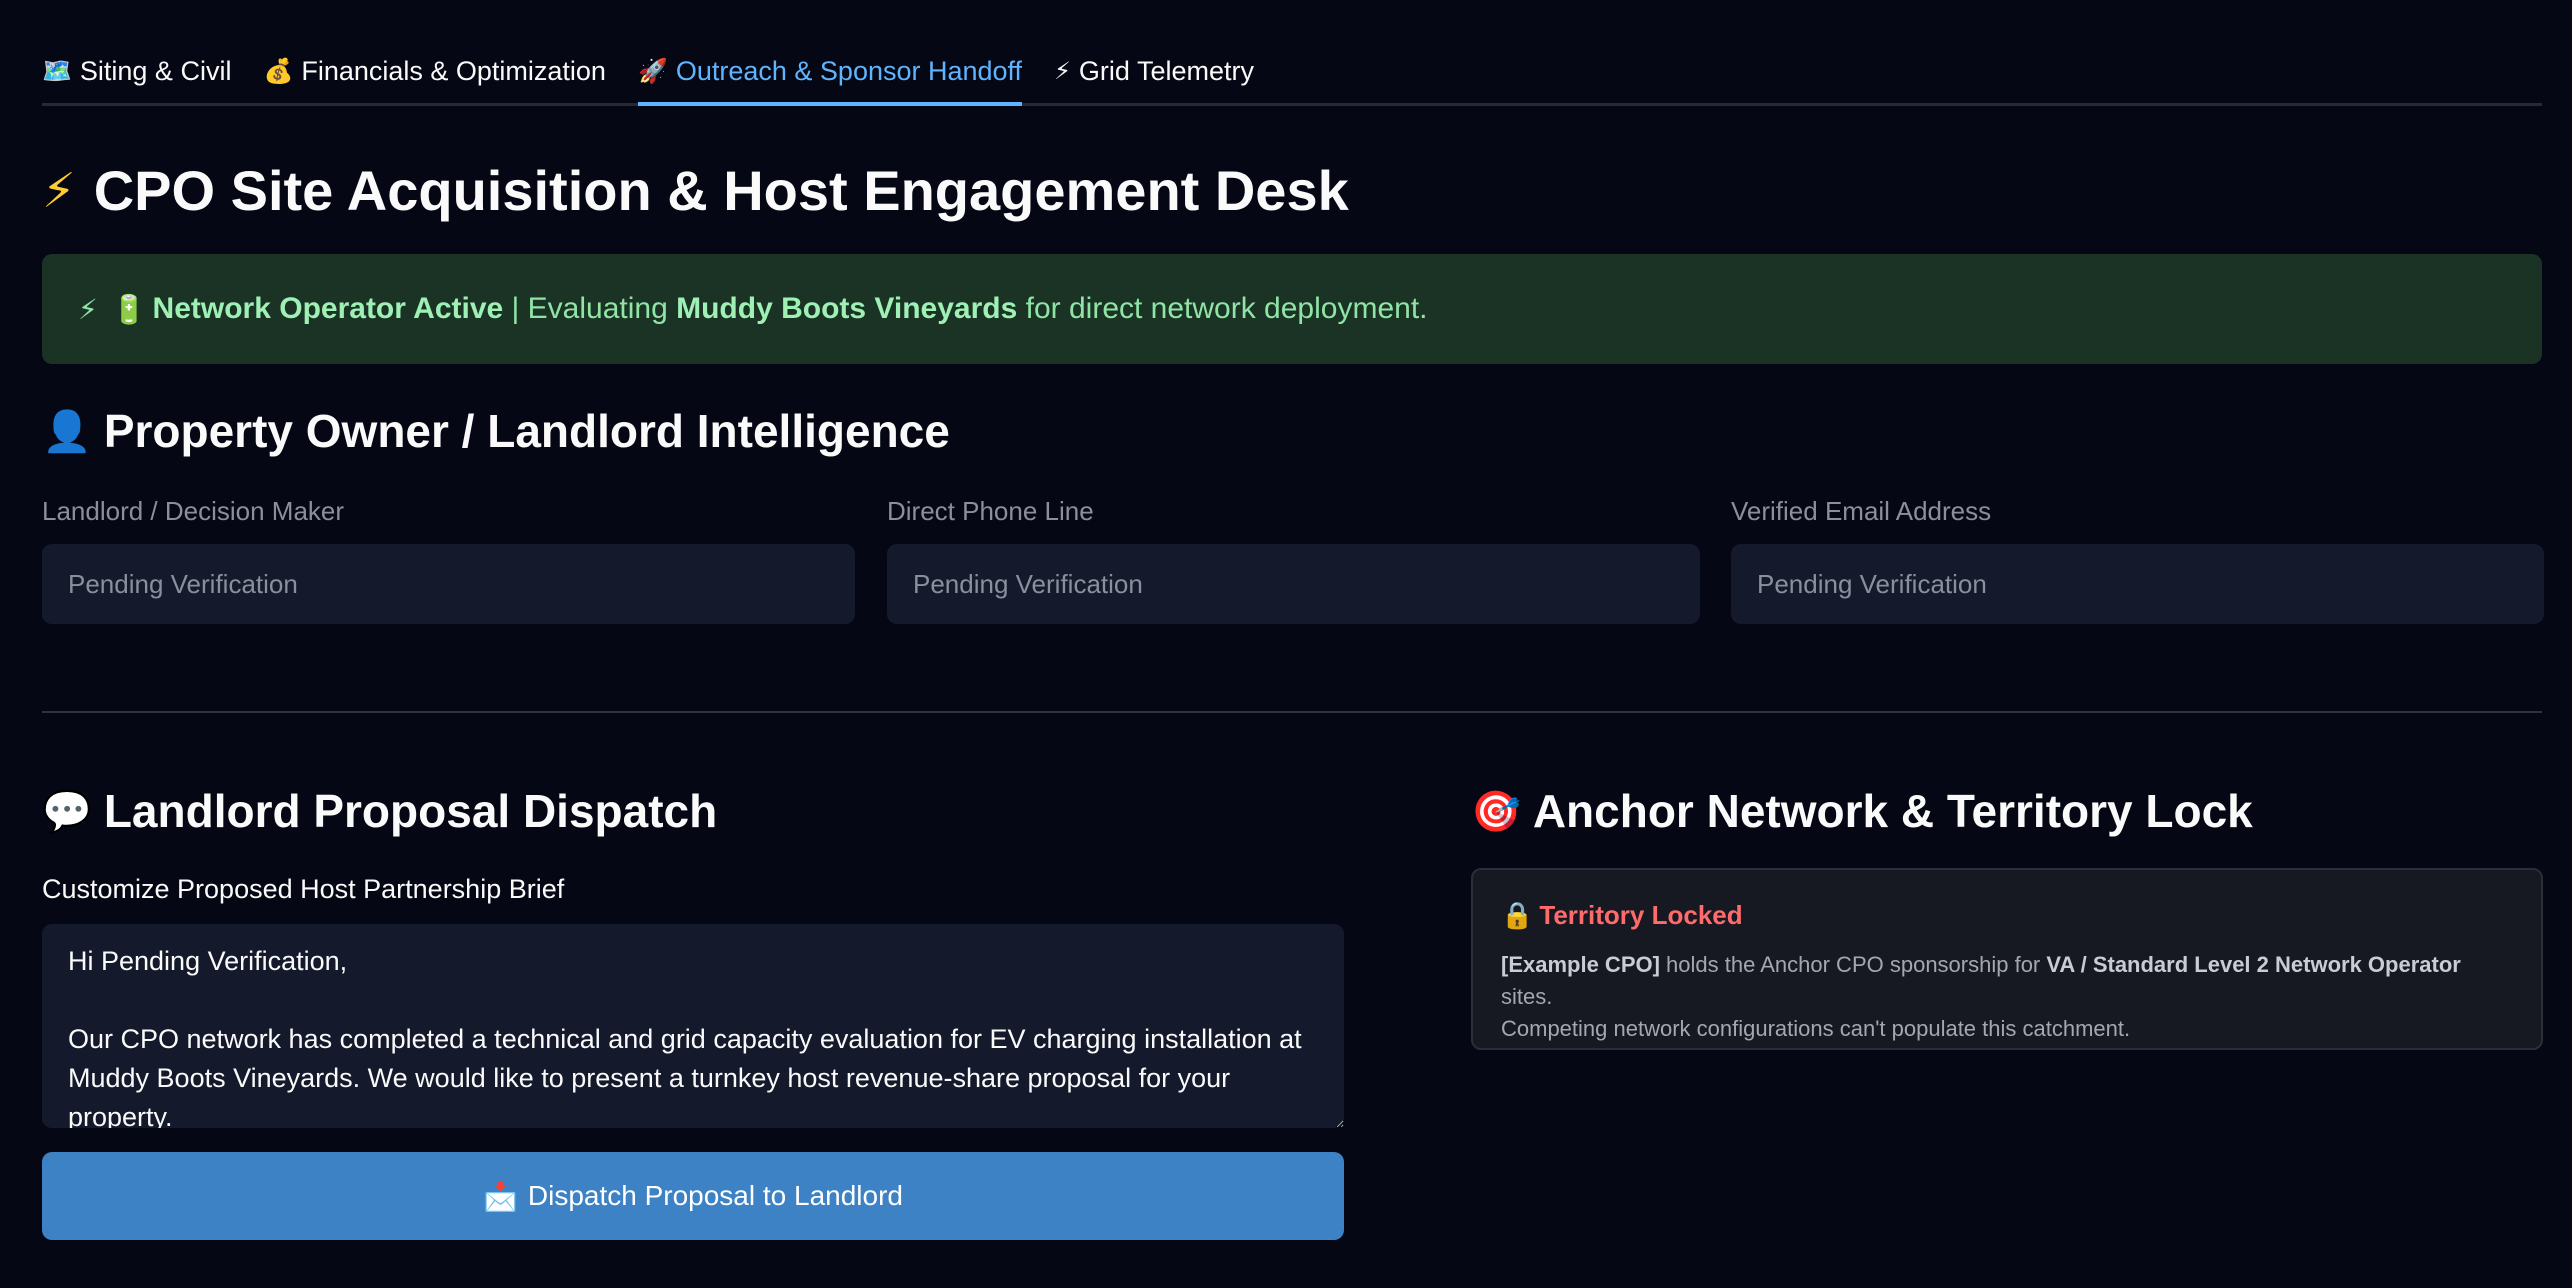  What do you see at coordinates (1861, 511) in the screenshot?
I see `field-label: Verified Email Address` at bounding box center [1861, 511].